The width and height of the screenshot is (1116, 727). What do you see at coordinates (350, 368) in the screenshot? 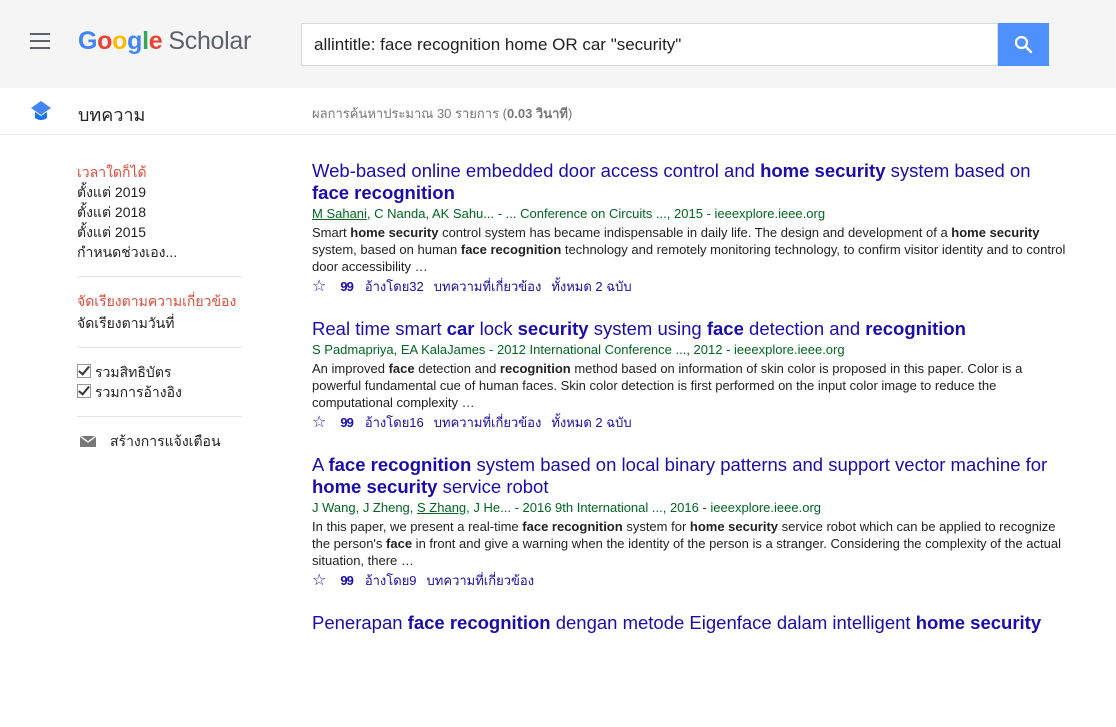
I see `snippet-segment: An improved` at bounding box center [350, 368].